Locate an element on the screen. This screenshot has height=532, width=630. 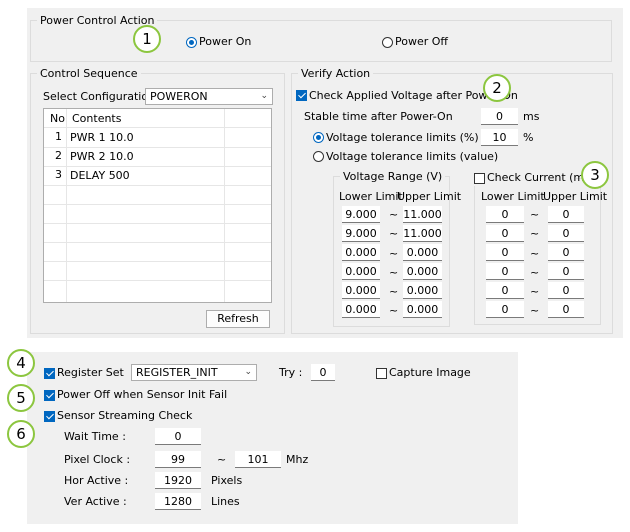
tolerance-value-label: Voltage tolerance limits (value) is located at coordinates (412, 157).